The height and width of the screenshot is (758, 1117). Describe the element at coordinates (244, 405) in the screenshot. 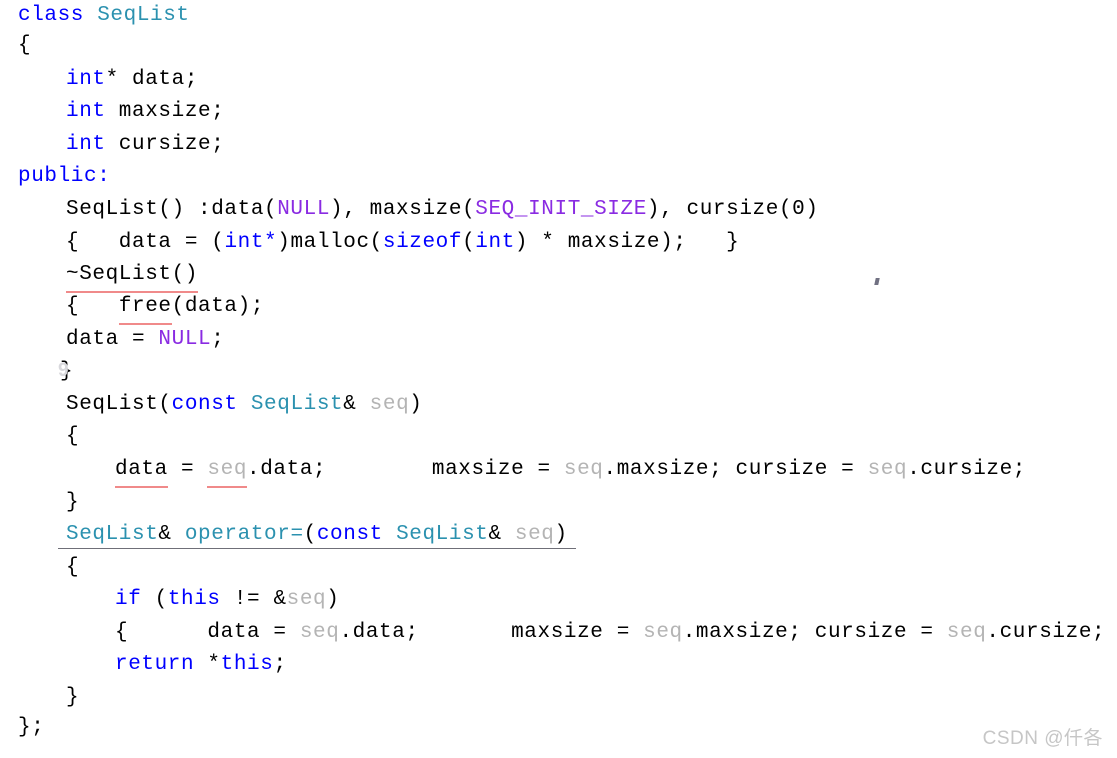

I see `code-line: SeqList(const SeqList& seq)` at that location.